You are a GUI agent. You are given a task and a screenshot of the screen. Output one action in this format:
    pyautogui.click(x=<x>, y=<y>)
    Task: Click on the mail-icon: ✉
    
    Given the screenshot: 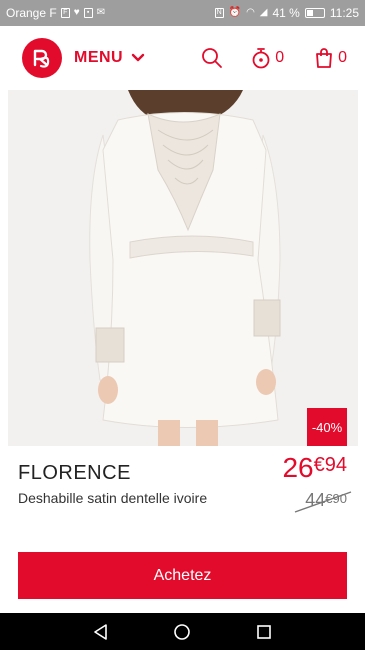 What is the action you would take?
    pyautogui.click(x=101, y=12)
    